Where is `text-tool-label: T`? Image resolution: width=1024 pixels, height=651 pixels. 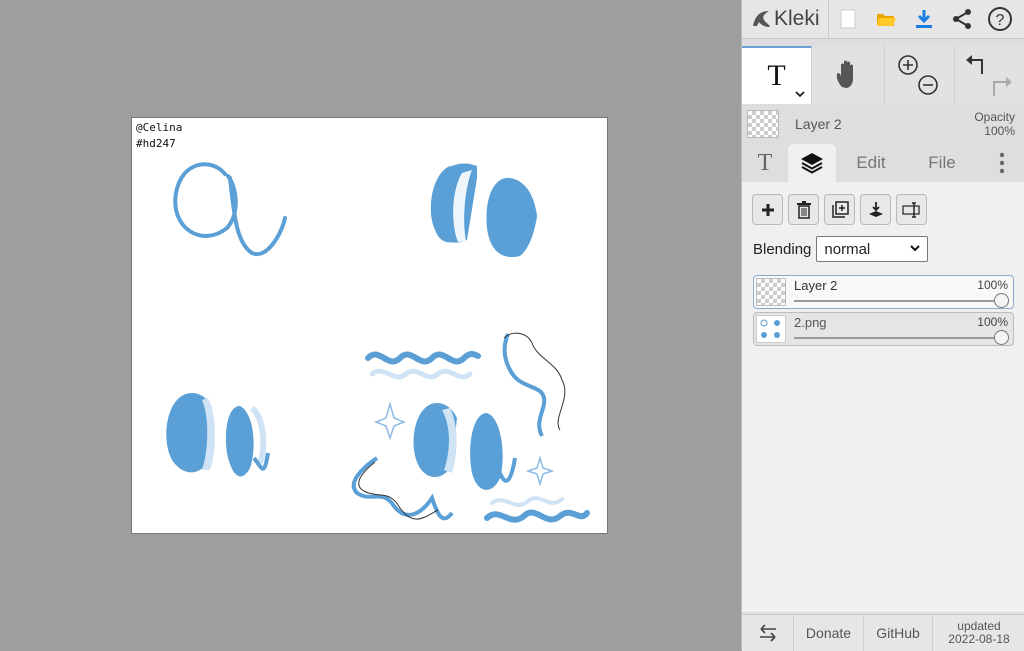 text-tool-label: T is located at coordinates (776, 75).